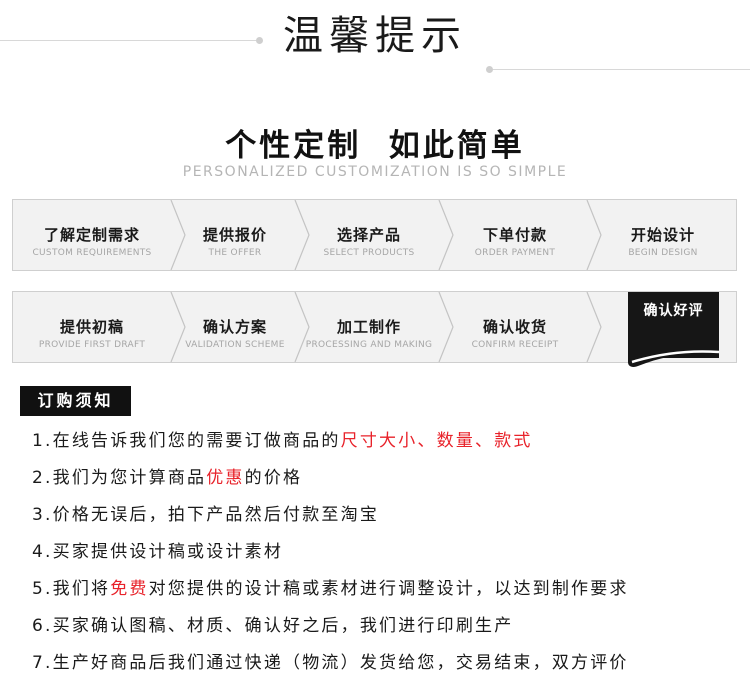 This screenshot has height=696, width=750. I want to click on step-order-payment: 下单付款 ORDER PAYMENT, so click(515, 235).